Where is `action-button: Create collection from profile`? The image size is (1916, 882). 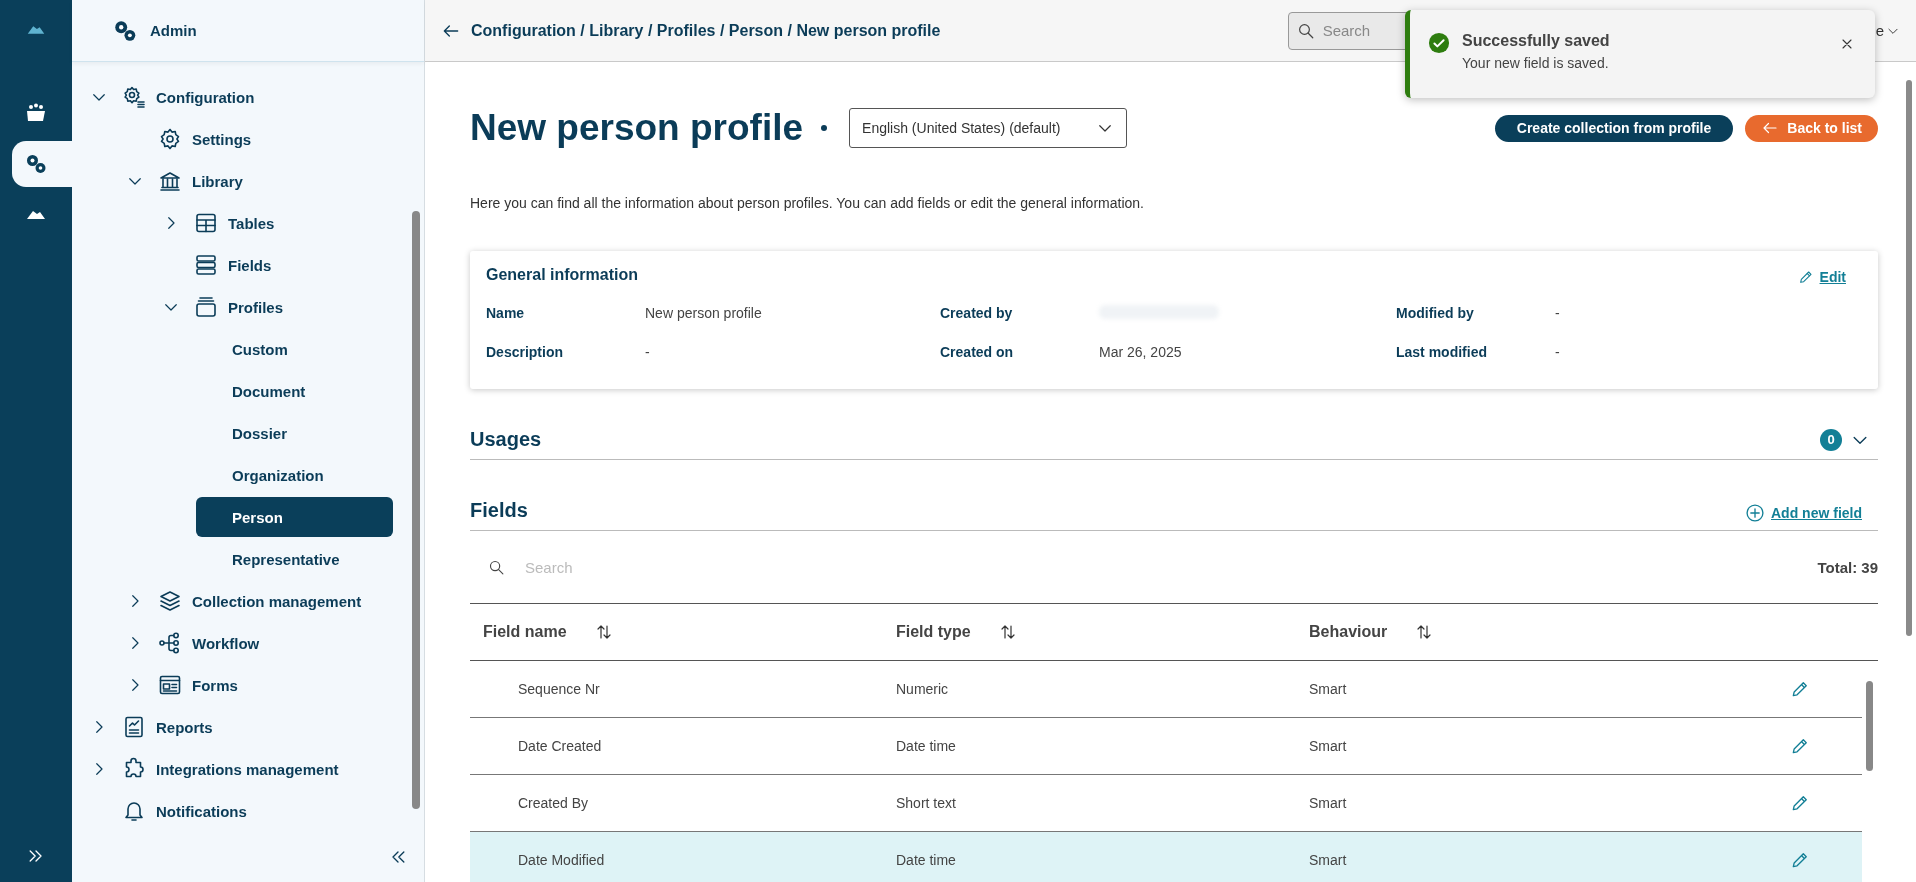
action-button: Create collection from profile is located at coordinates (1614, 128).